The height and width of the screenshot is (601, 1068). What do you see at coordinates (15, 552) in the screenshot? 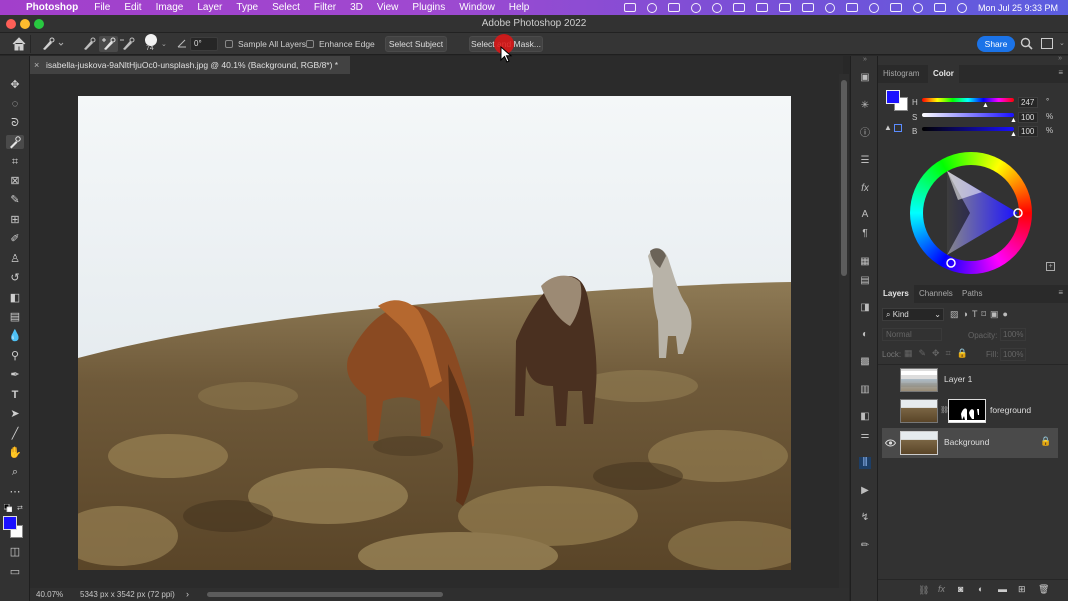
I see `quick-mask-icon: ◫` at bounding box center [15, 552].